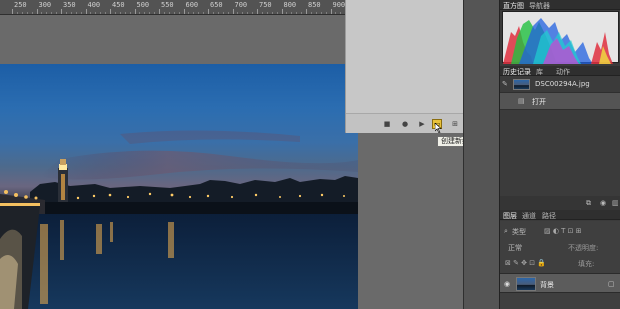 The image size is (620, 309). I want to click on camera-icon: ◉, so click(603, 203).